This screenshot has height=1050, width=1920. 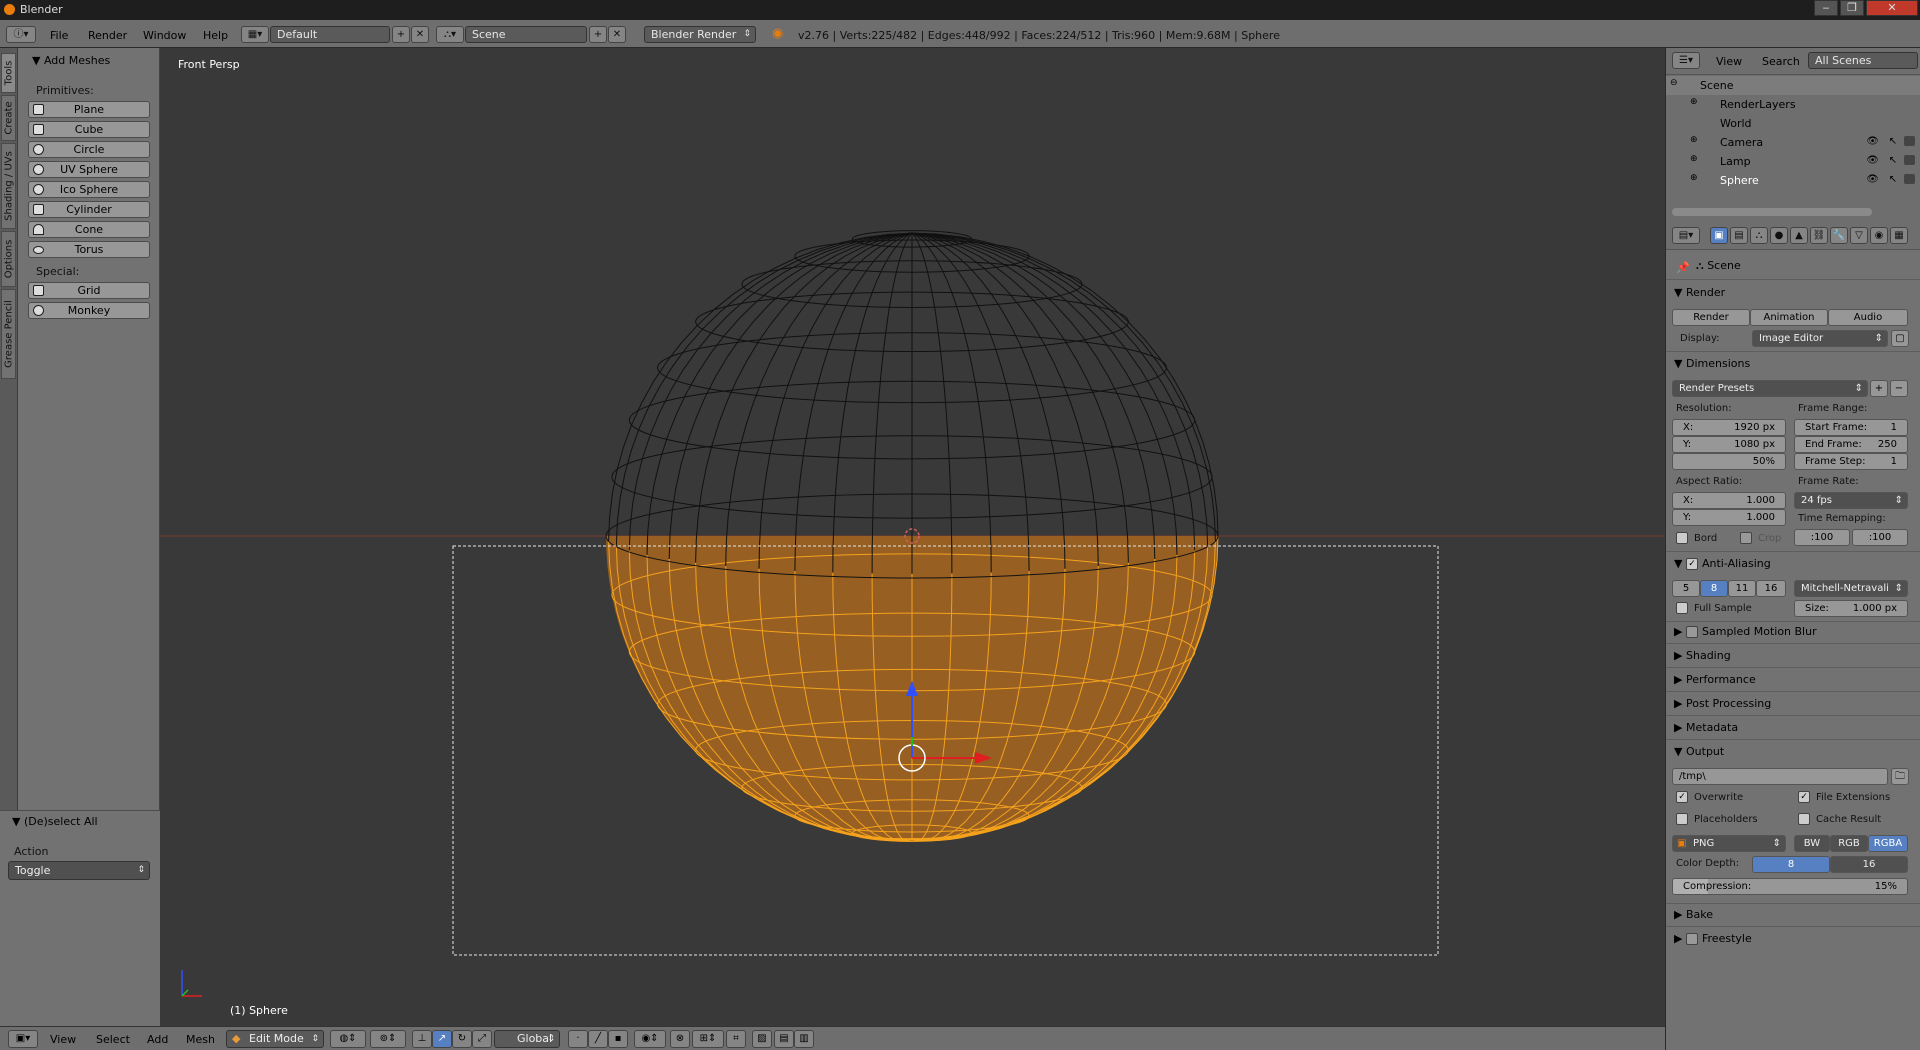 I want to click on editor-type-outliner-icon: ☰▾, so click(x=1686, y=60).